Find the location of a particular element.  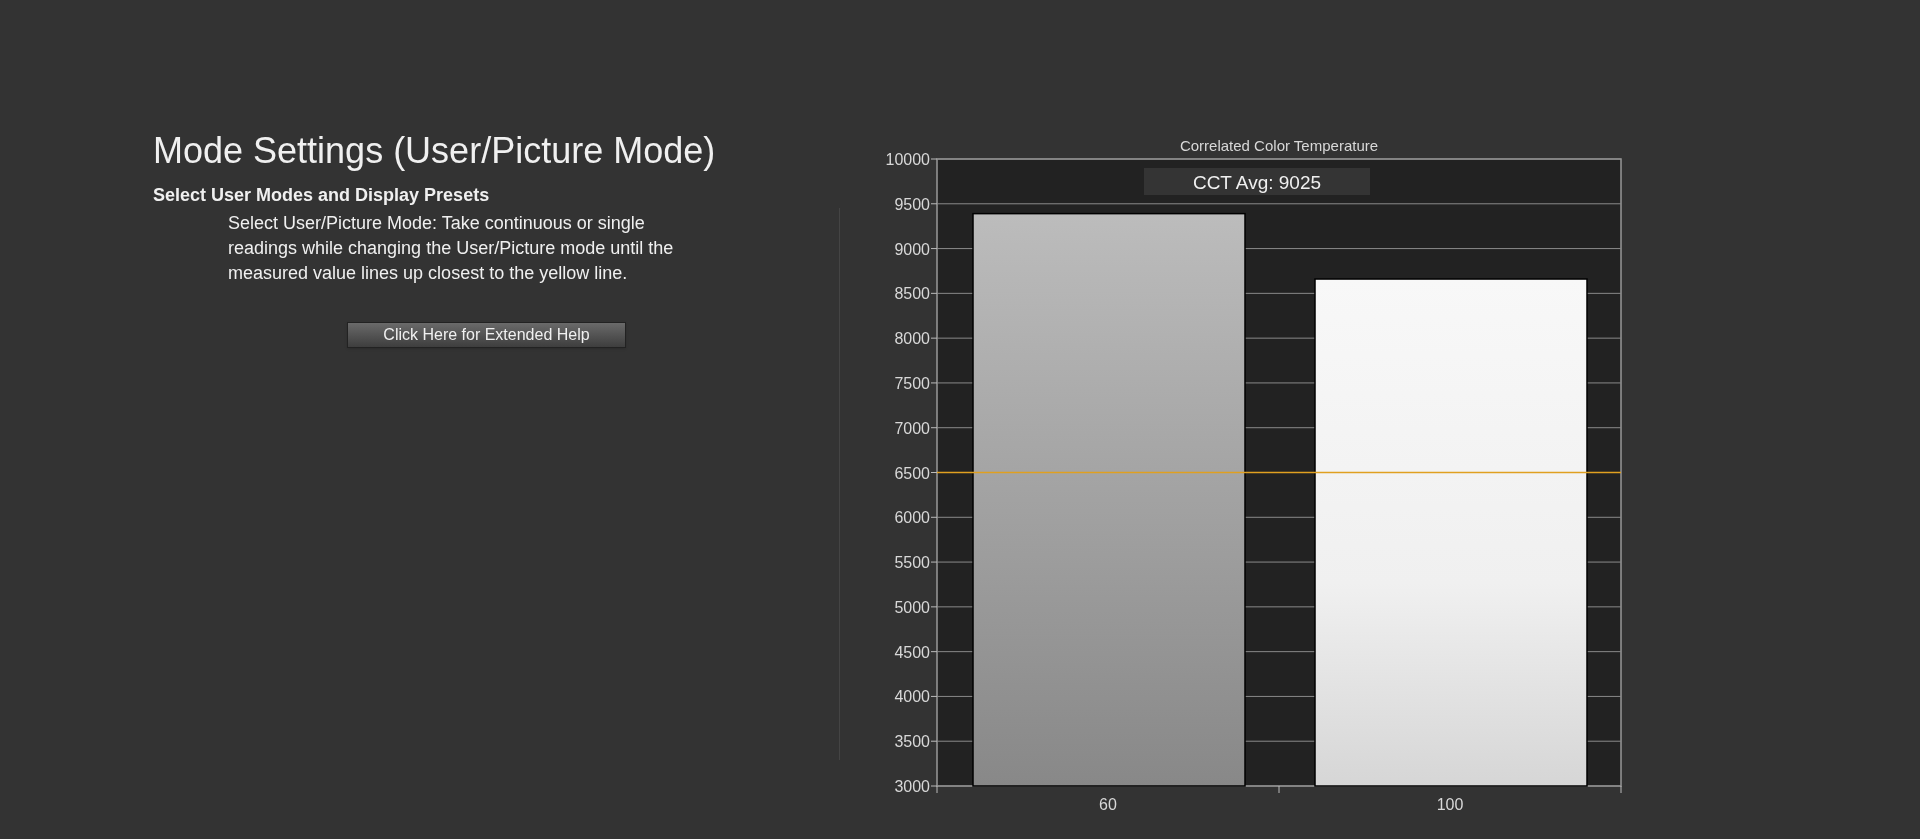

y-axis-label: 6000 is located at coordinates (912, 518).